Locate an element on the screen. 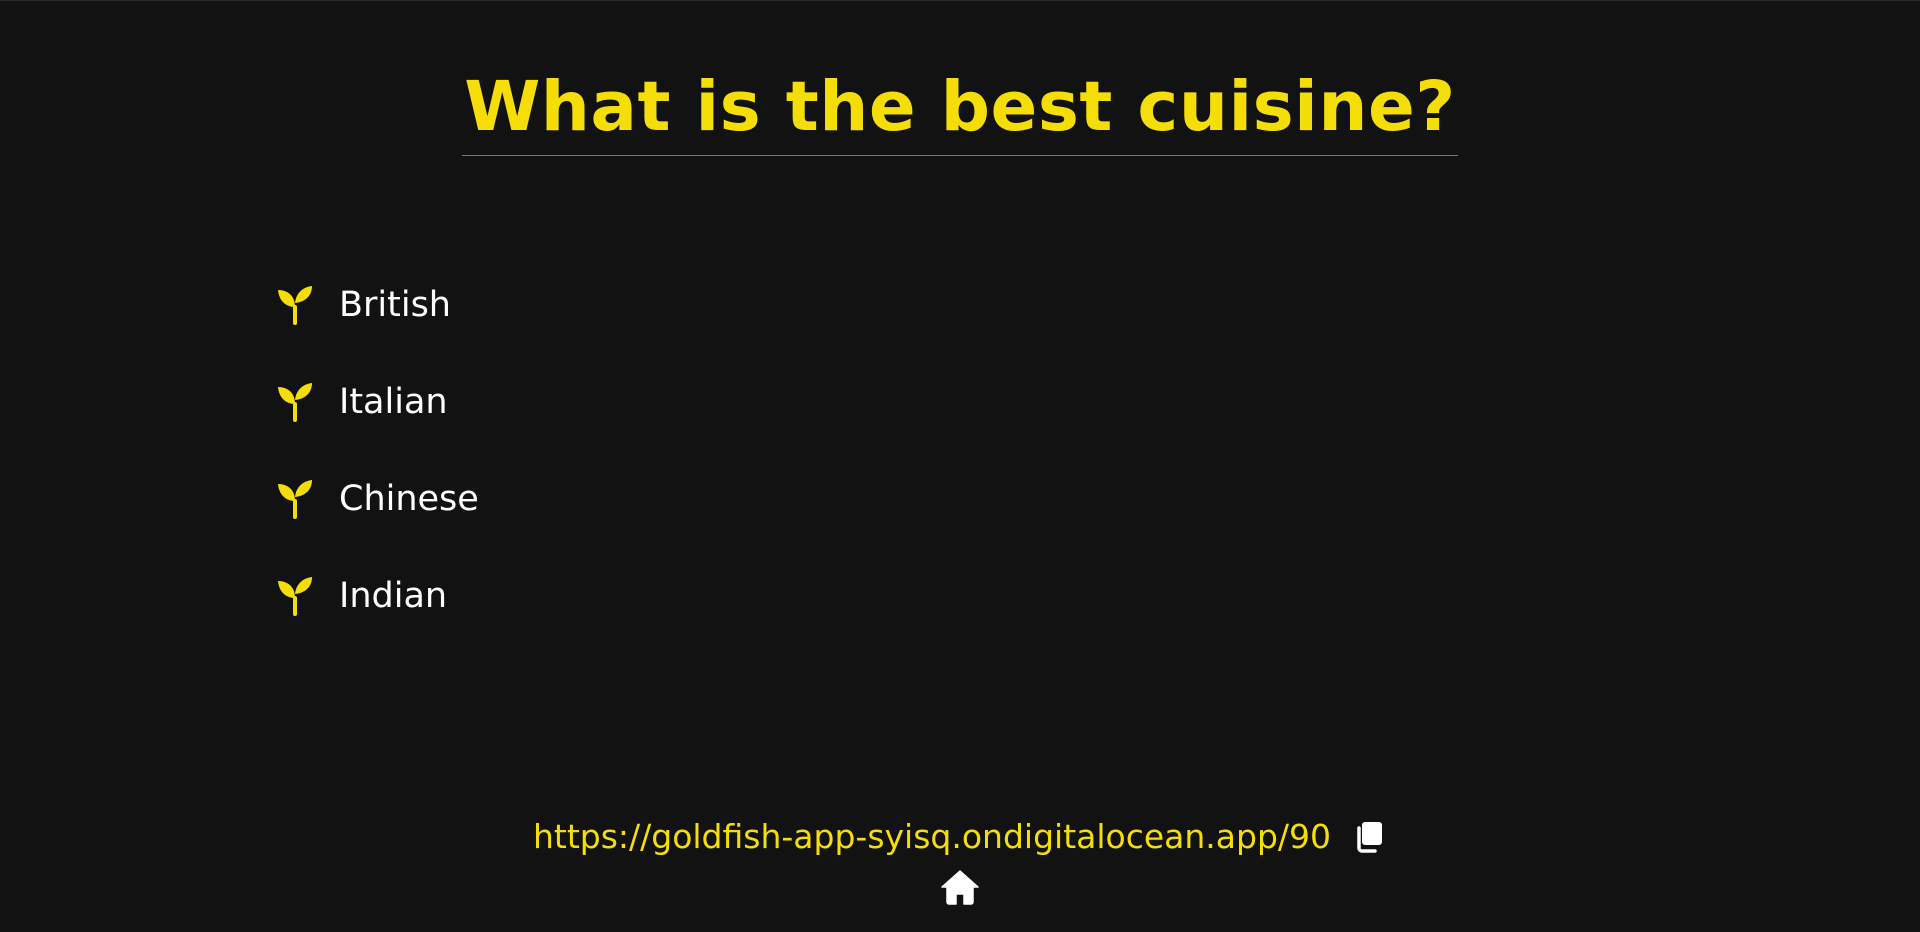 The width and height of the screenshot is (1920, 932). page-title-container: What is the best cuisine? is located at coordinates (960, 109).